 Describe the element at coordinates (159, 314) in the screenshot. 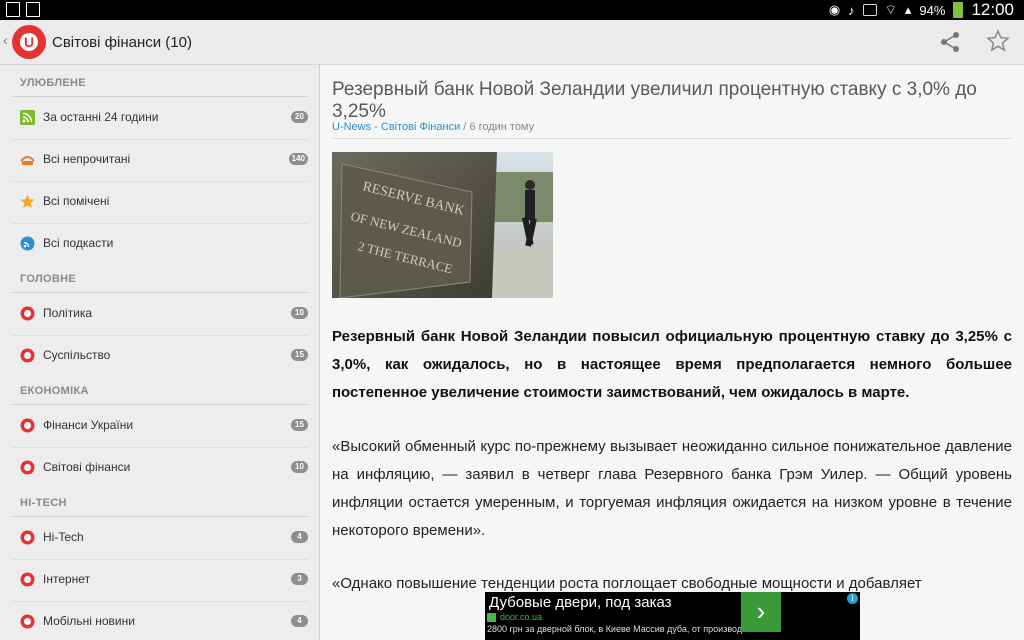

I see `sidebar-item-politics: Політика 10` at that location.